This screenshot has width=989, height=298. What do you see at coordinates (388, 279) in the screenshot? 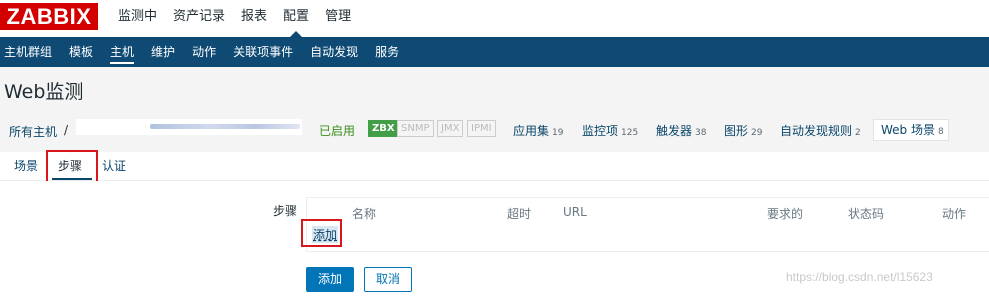
I see `cancel-button: 取消` at bounding box center [388, 279].